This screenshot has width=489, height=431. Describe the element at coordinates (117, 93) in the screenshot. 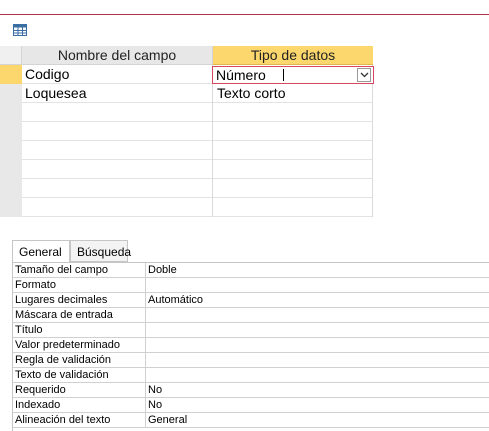

I see `field-name-cell: Loquesea` at that location.